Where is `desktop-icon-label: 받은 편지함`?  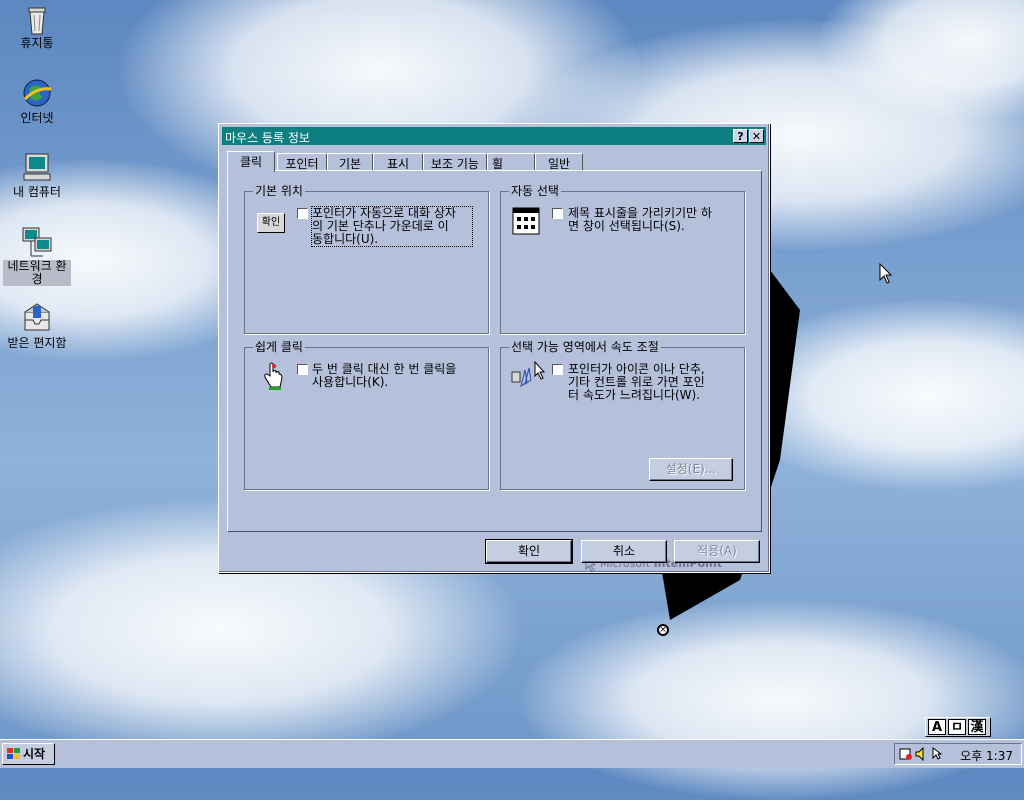 desktop-icon-label: 받은 편지함 is located at coordinates (37, 343).